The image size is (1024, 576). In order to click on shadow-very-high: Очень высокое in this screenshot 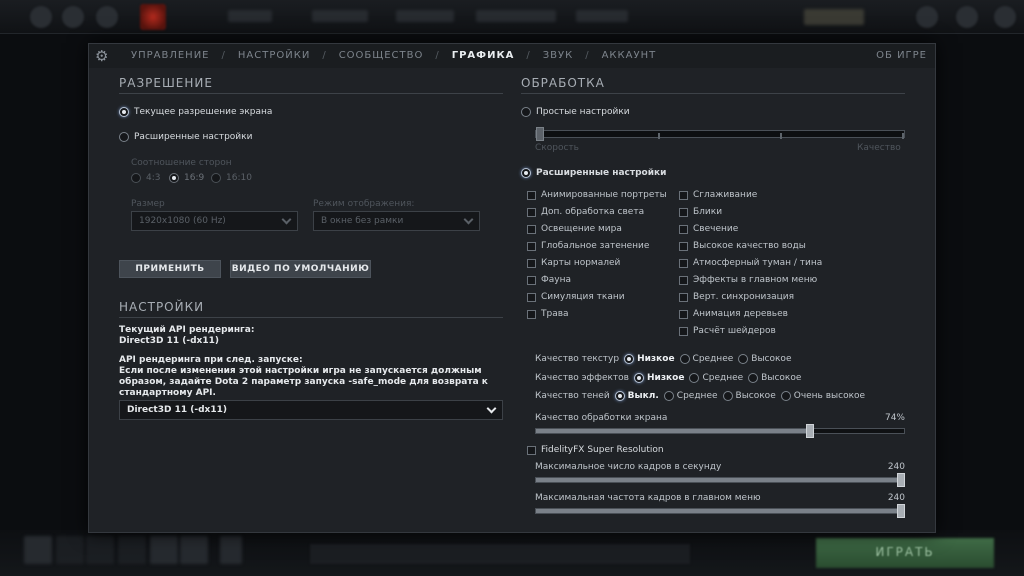, I will do `click(822, 396)`.